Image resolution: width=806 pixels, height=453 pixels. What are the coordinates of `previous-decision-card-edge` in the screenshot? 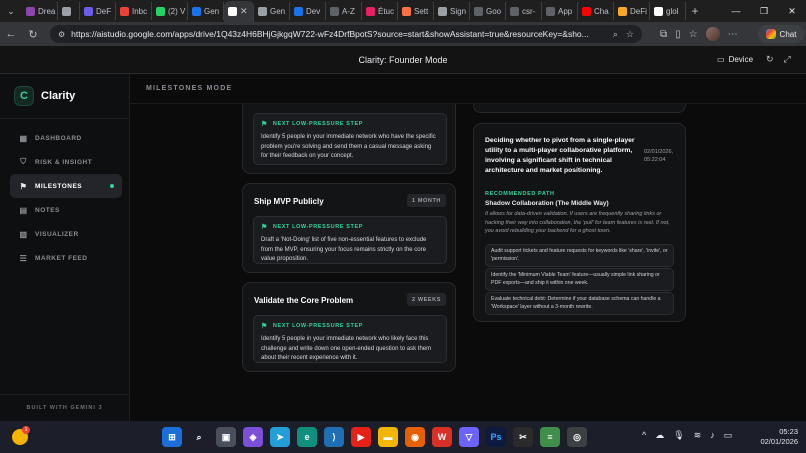 It's located at (579, 108).